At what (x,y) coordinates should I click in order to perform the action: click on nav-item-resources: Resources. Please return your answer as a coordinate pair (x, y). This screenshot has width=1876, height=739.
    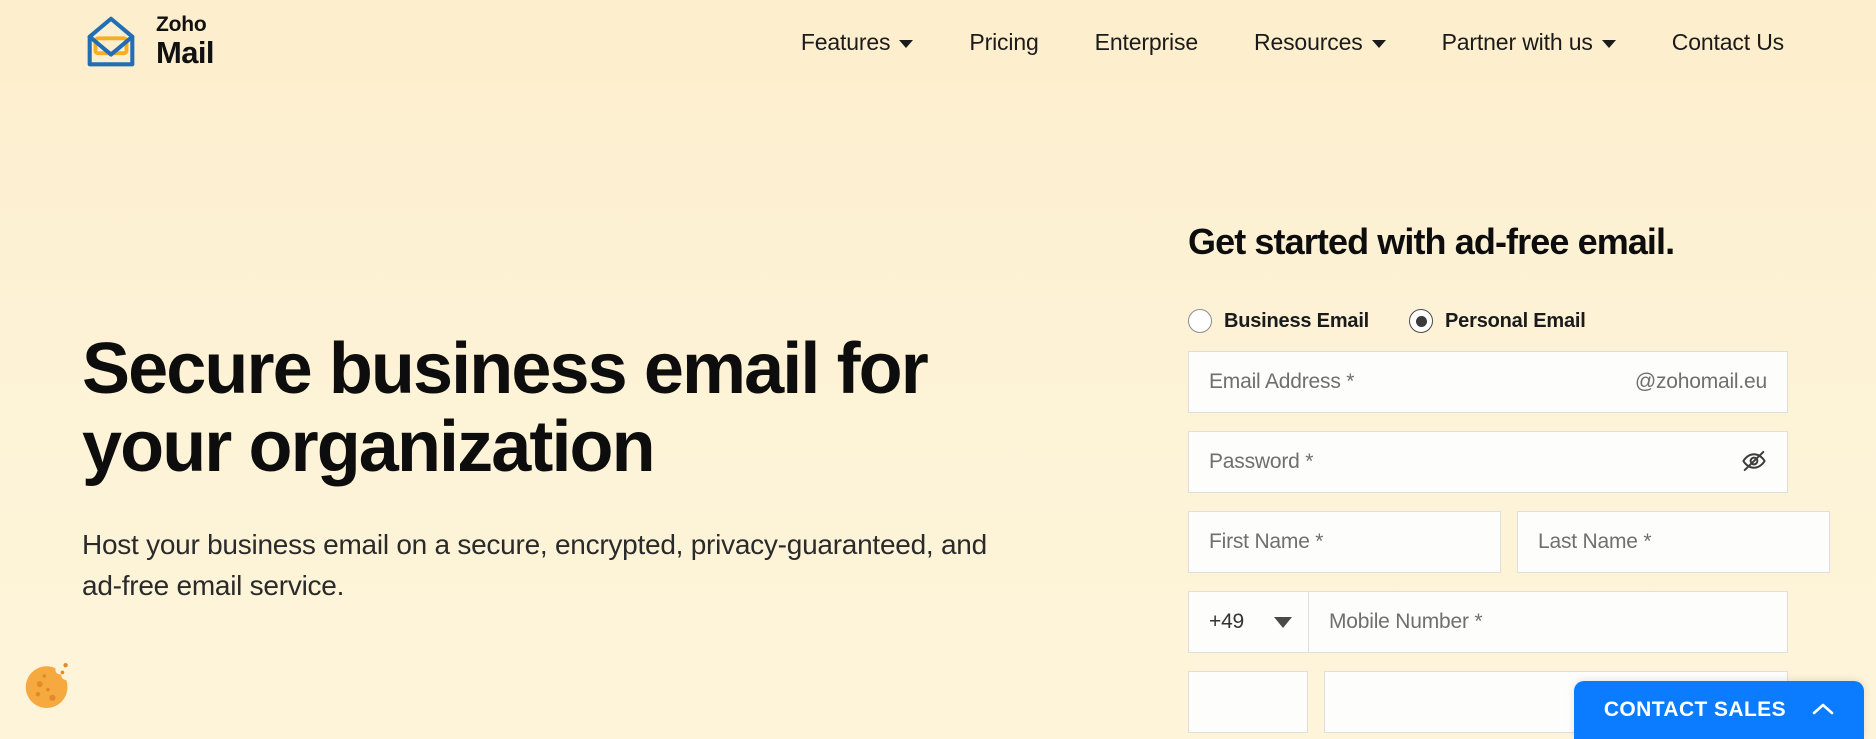
    Looking at the image, I should click on (1320, 42).